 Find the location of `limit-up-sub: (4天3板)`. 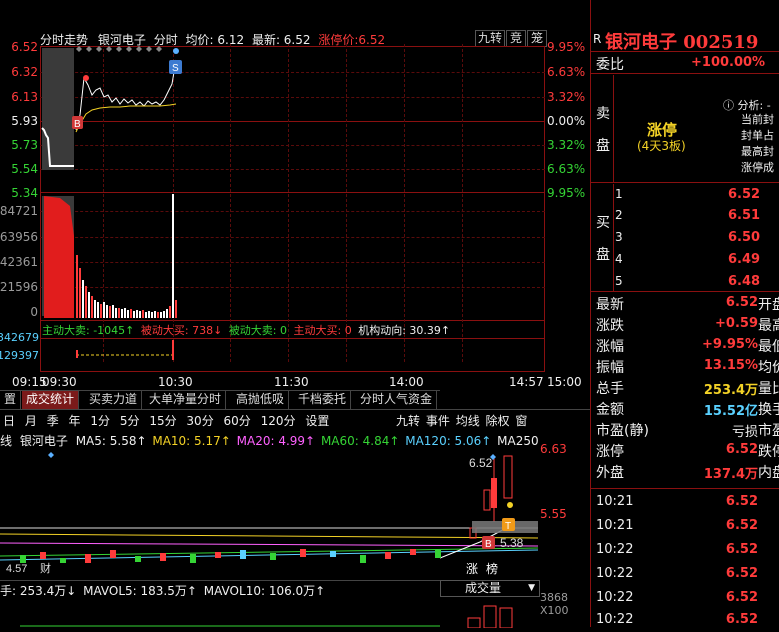

limit-up-sub: (4天3板) is located at coordinates (661, 146).